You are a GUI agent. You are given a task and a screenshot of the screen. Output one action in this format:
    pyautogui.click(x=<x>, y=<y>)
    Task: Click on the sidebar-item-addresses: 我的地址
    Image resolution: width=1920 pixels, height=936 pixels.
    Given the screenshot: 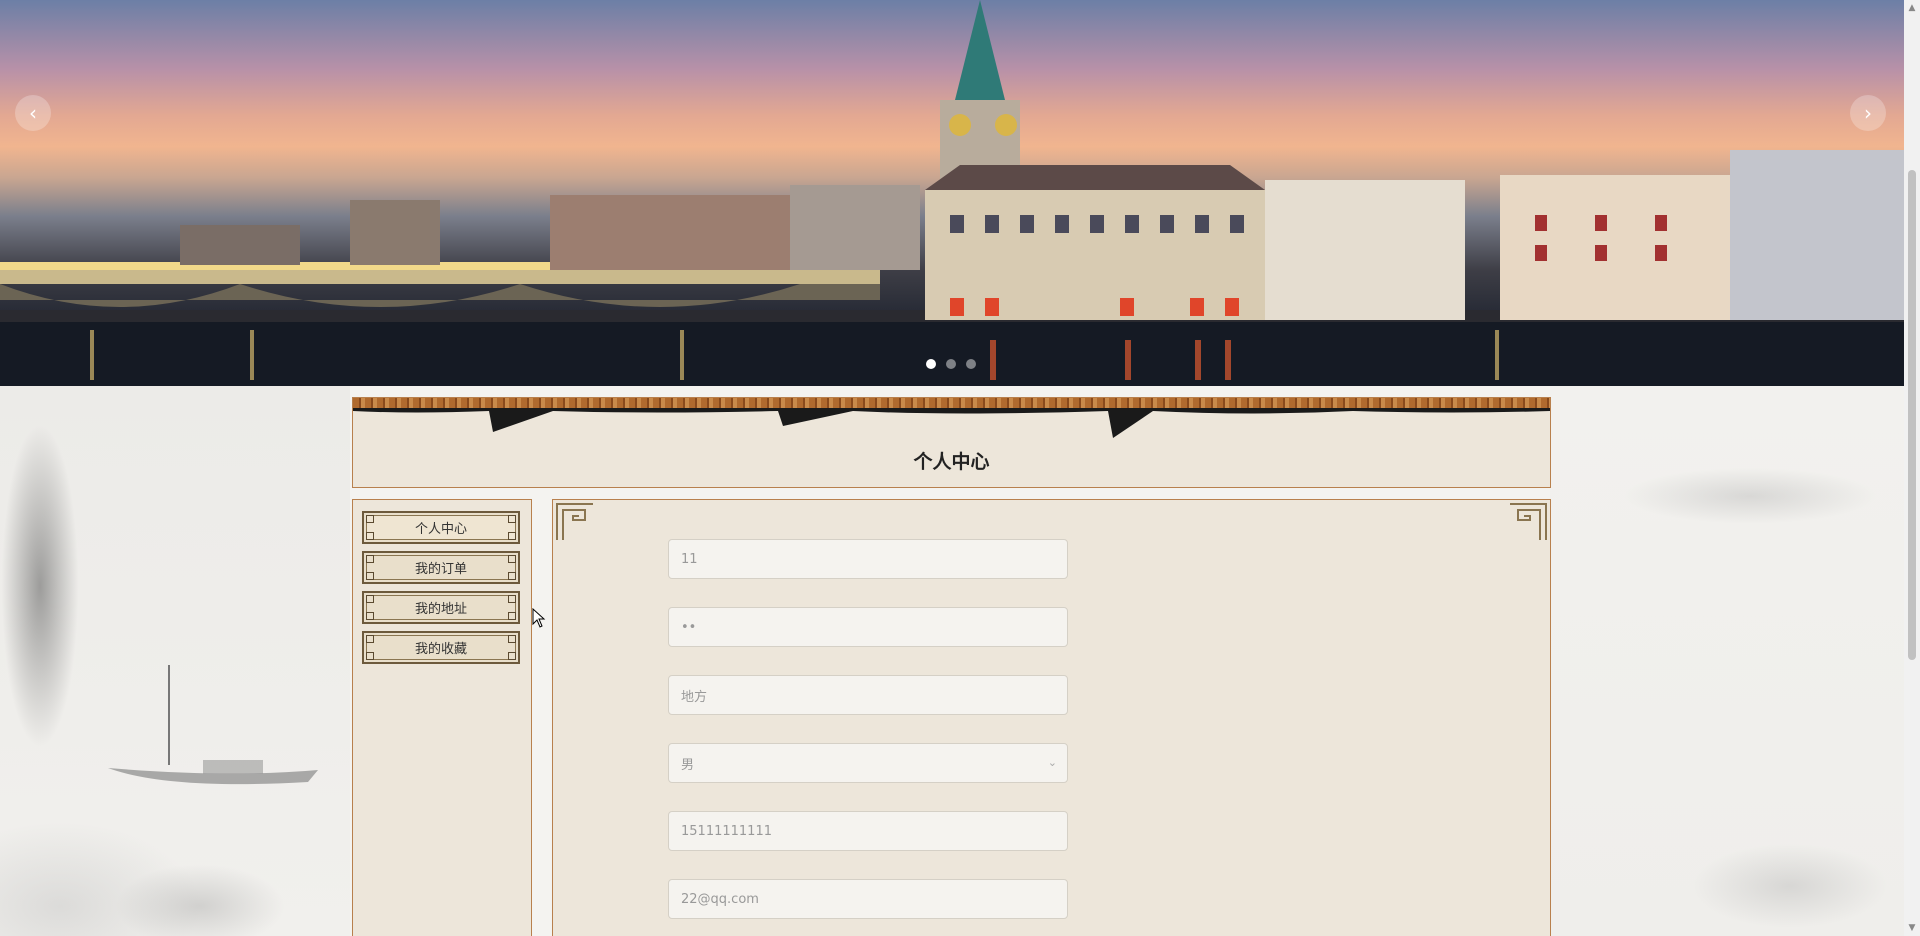 What is the action you would take?
    pyautogui.click(x=441, y=607)
    